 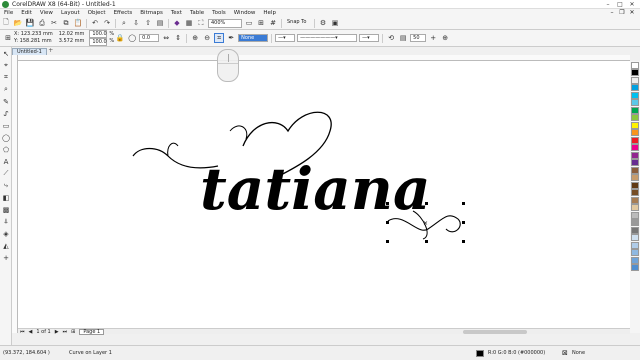 What do you see at coordinates (335, 23) in the screenshot?
I see `app-launcher-icon: ▣` at bounding box center [335, 23].